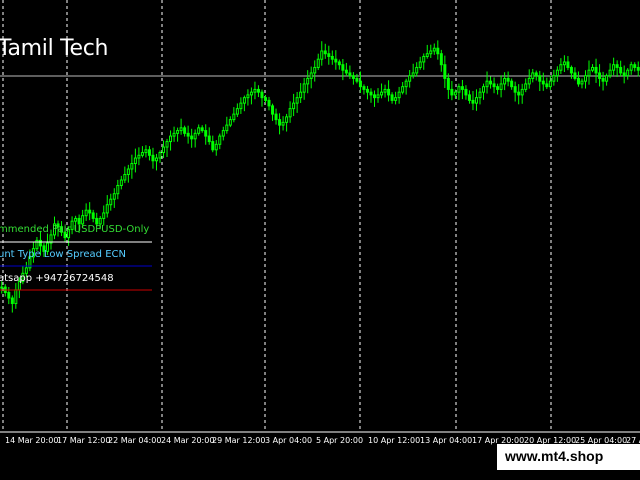 The image size is (640, 480). What do you see at coordinates (84, 440) in the screenshot?
I see `x-tick-label: 17 Mar 12:00` at bounding box center [84, 440].